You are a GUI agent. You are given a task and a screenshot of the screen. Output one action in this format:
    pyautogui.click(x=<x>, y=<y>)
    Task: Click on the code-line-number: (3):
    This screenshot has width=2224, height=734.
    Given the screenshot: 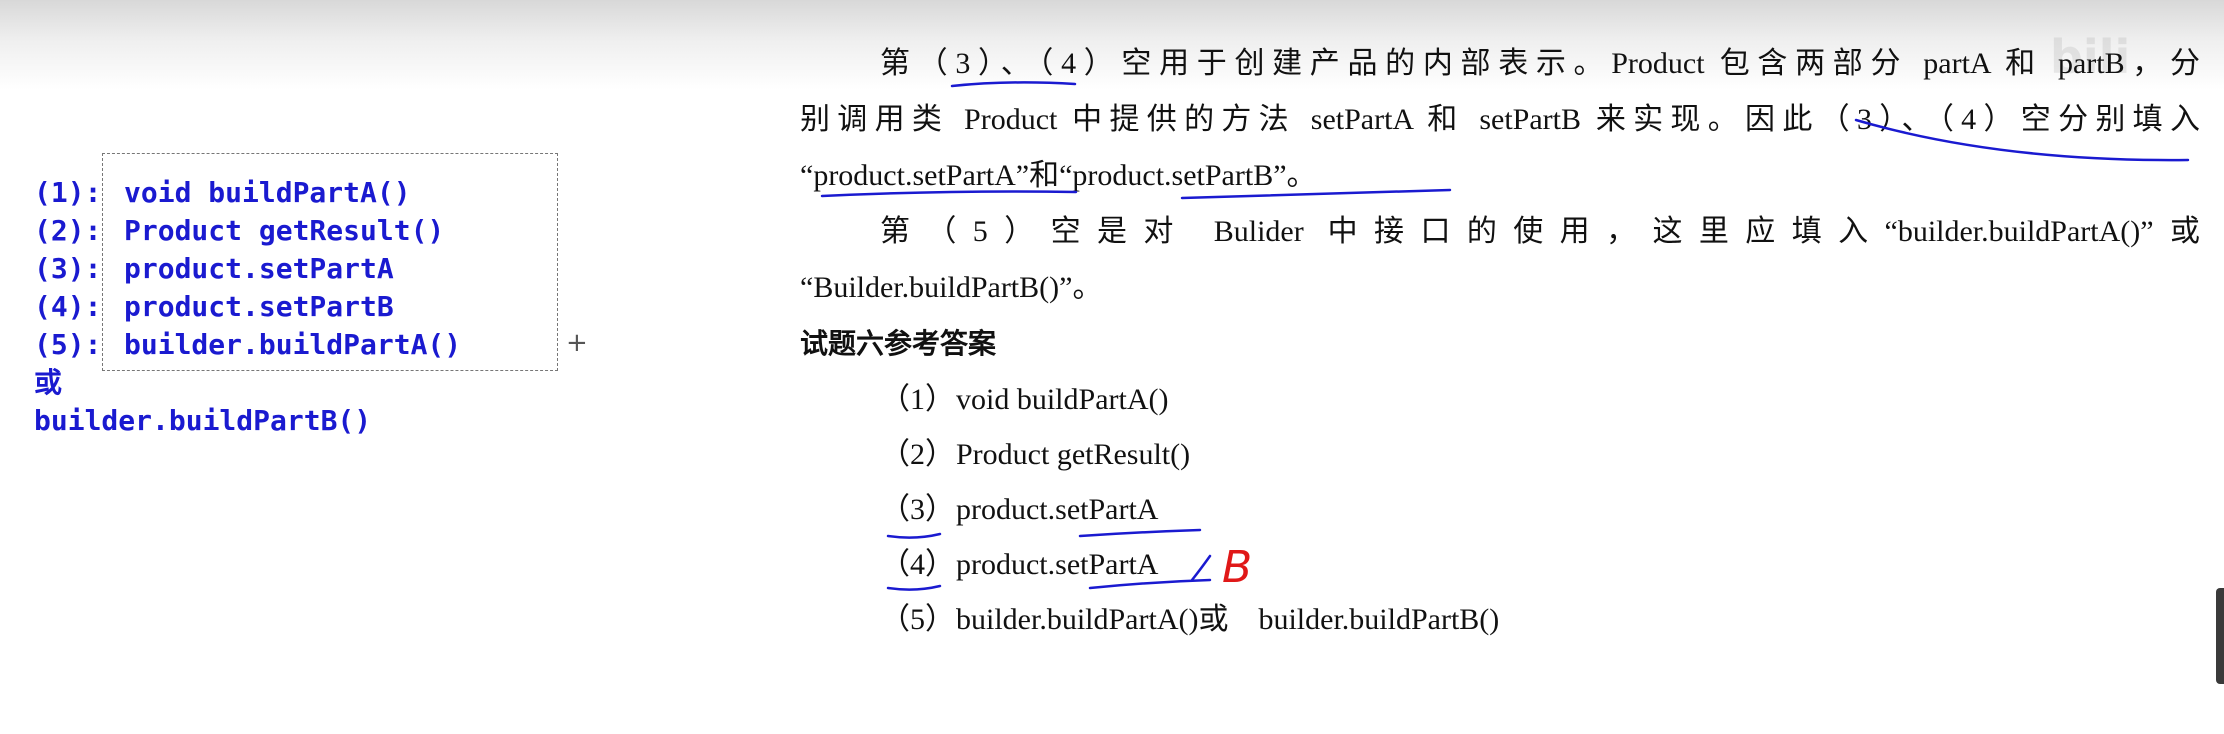 What is the action you would take?
    pyautogui.click(x=68, y=268)
    